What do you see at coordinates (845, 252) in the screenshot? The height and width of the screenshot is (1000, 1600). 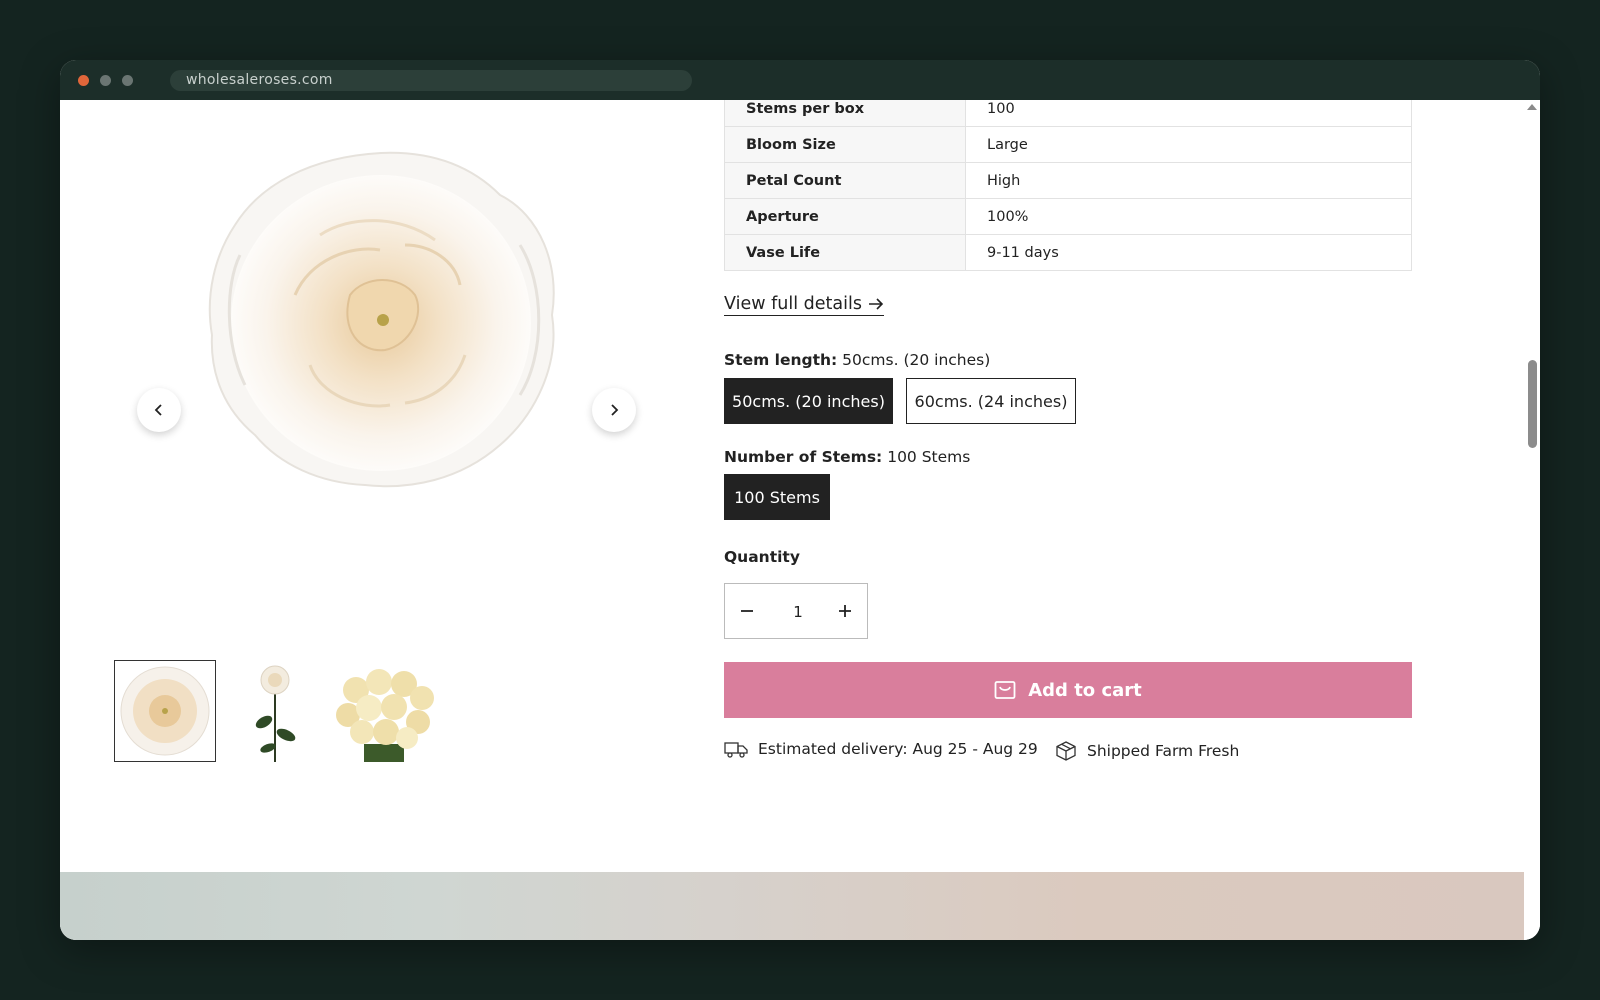 I see `spec-label: Vase Life` at bounding box center [845, 252].